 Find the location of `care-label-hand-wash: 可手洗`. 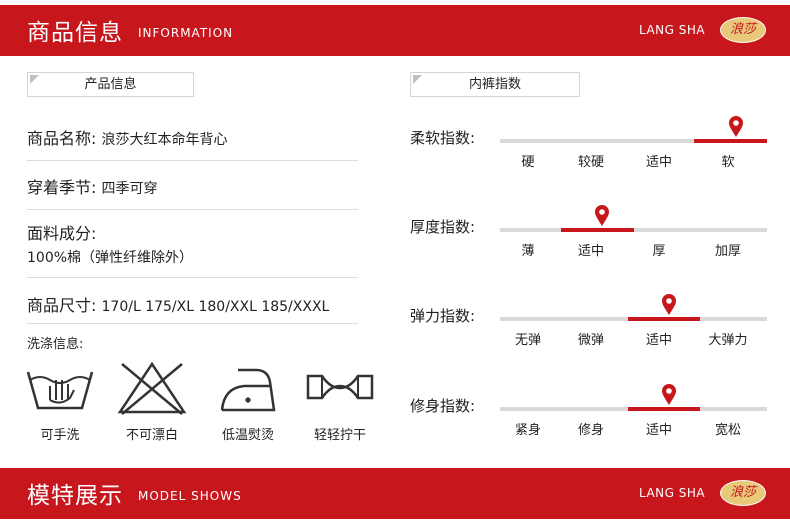

care-label-hand-wash: 可手洗 is located at coordinates (60, 435).